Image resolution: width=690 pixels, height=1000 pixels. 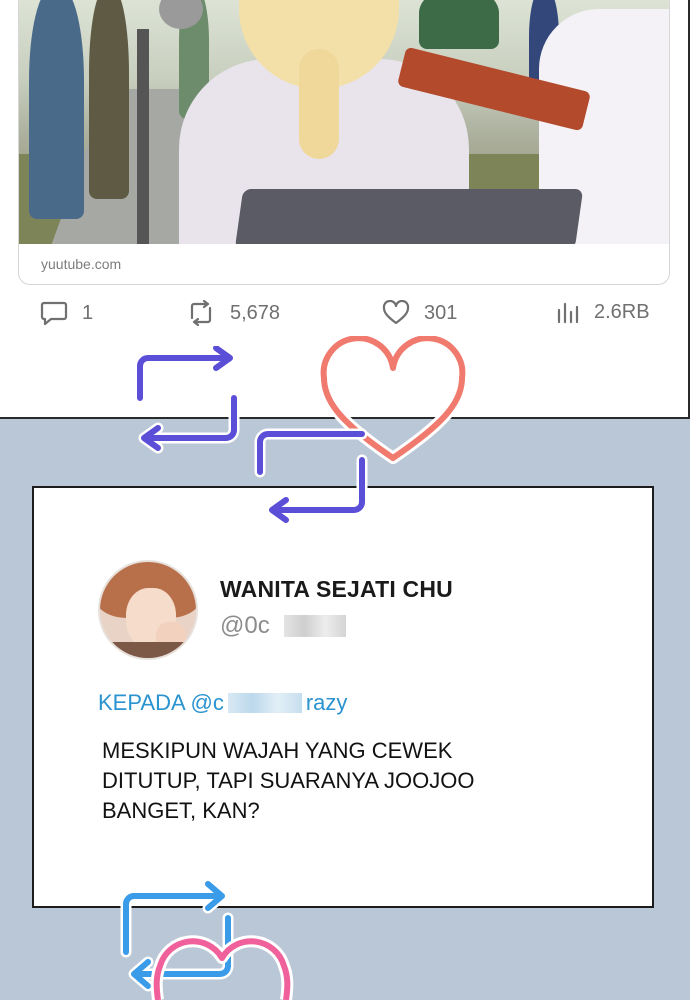 What do you see at coordinates (568, 312) in the screenshot?
I see `bar-chart-icon` at bounding box center [568, 312].